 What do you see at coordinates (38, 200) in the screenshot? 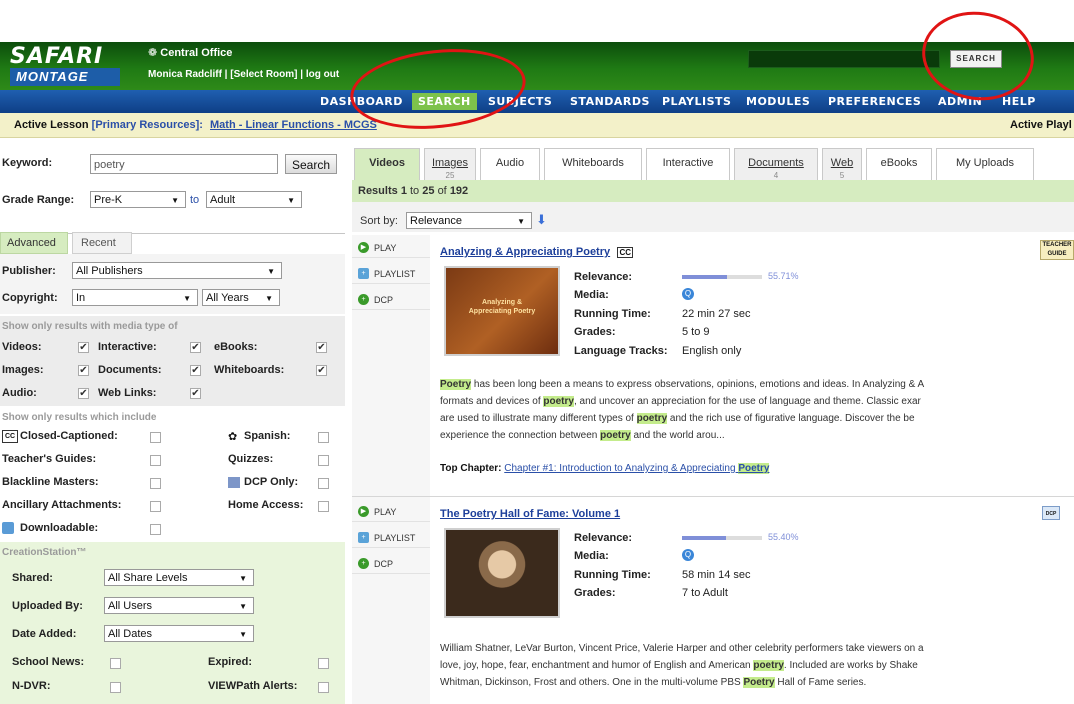
I see `grade-range-label: Grade Range:` at bounding box center [38, 200].